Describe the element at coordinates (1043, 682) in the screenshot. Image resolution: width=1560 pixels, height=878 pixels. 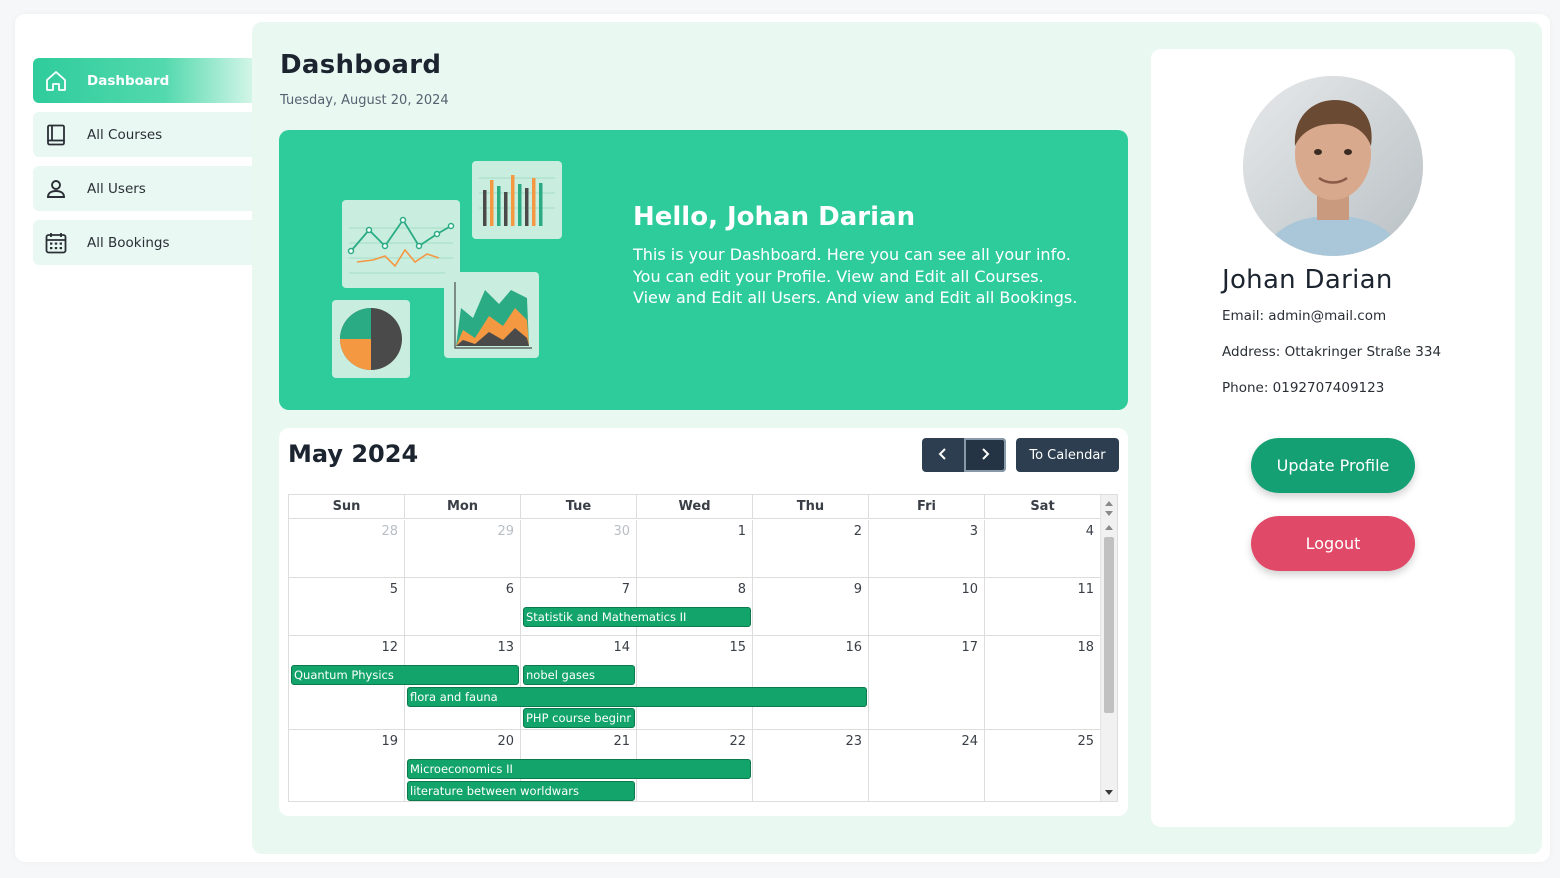
I see `calendar-day-cell: 18` at that location.